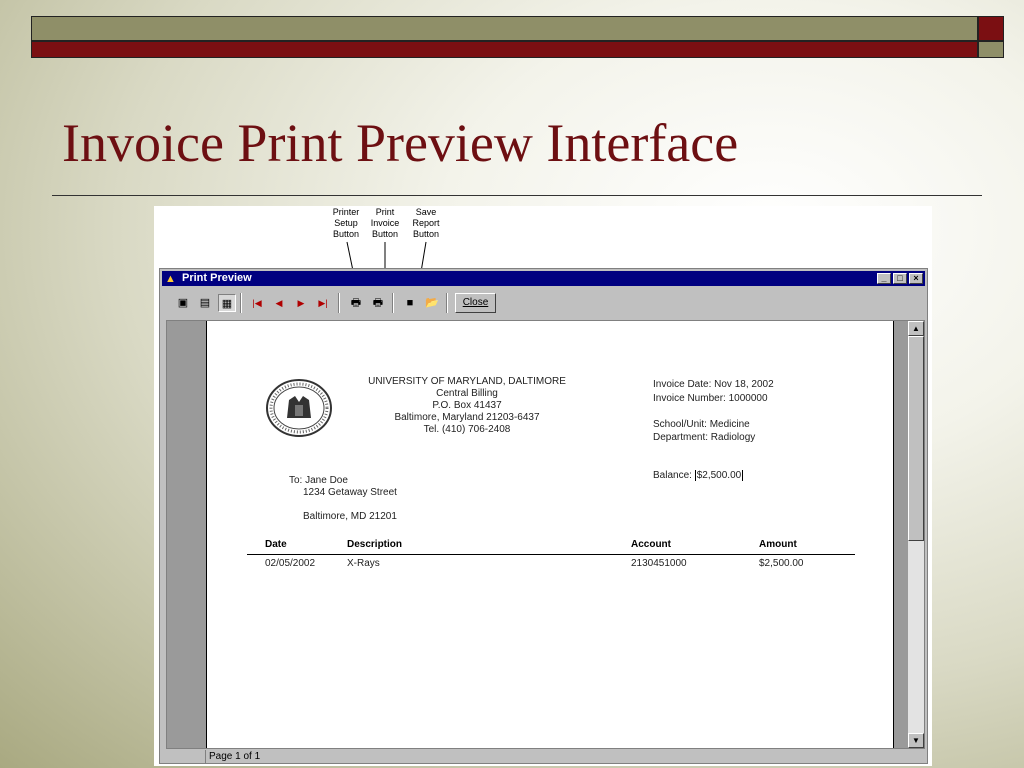  Describe the element at coordinates (781, 563) in the screenshot. I see `row-amount: $2,500.00` at that location.